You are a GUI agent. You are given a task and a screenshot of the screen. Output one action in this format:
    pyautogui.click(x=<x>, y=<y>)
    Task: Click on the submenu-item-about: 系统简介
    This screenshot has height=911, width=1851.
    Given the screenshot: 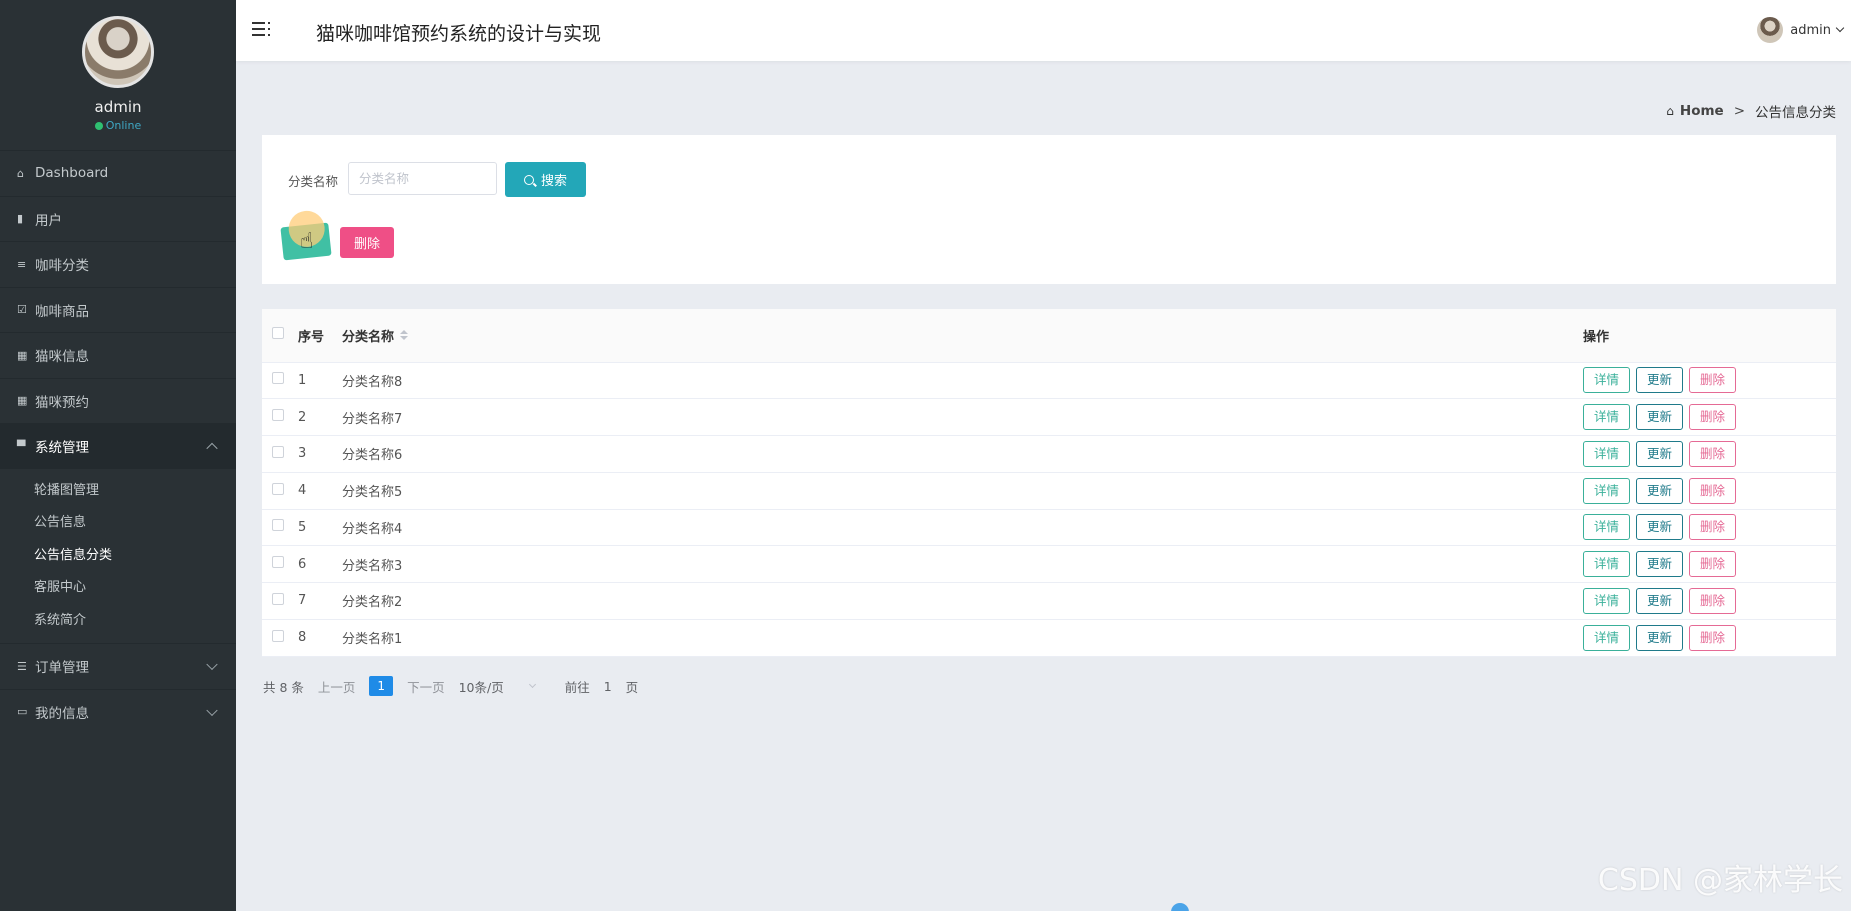 What is the action you would take?
    pyautogui.click(x=118, y=621)
    